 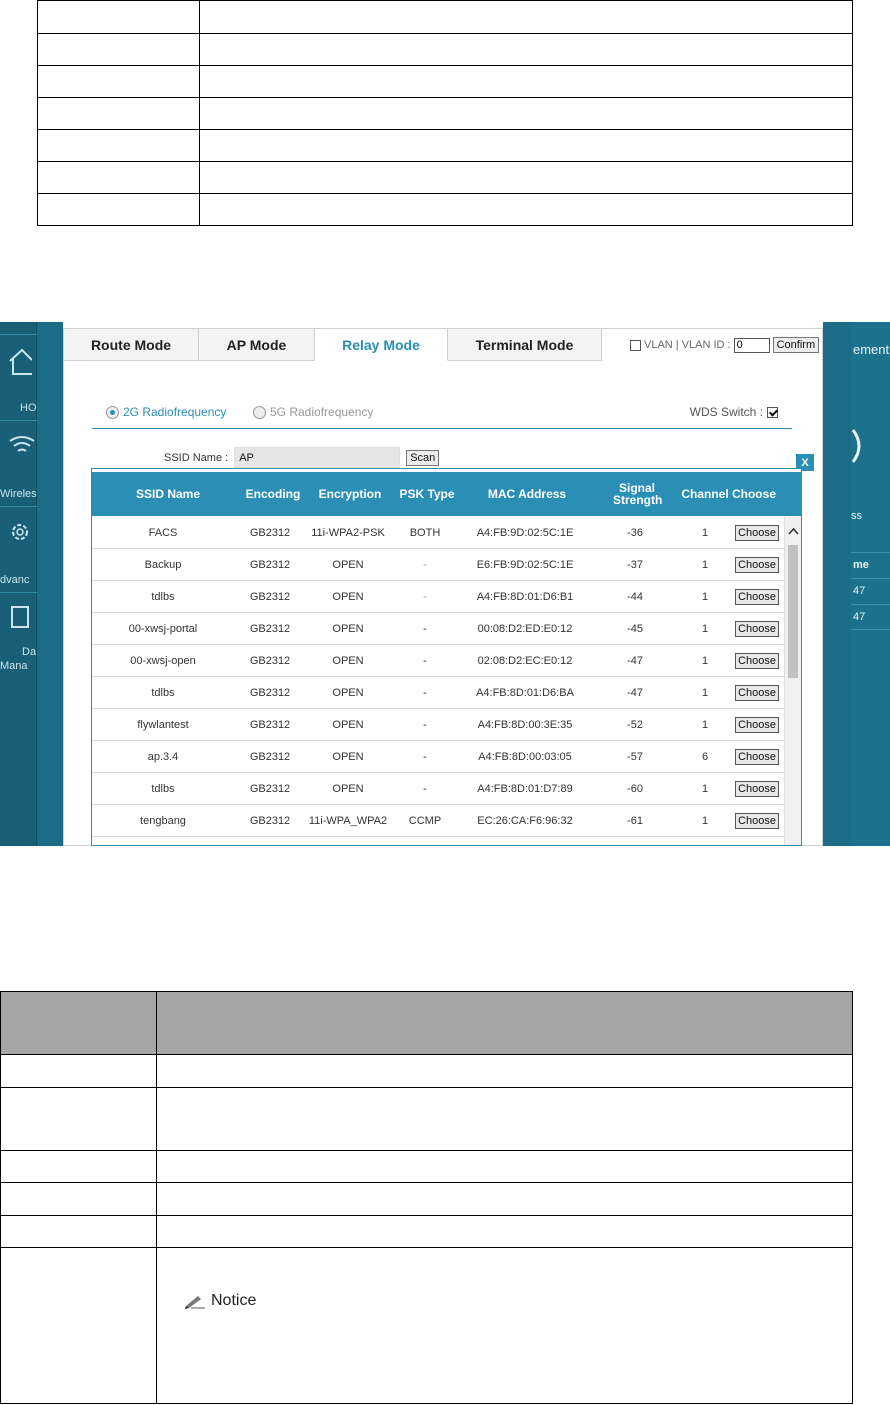 What do you see at coordinates (18, 377) in the screenshot?
I see `sidebar-item-home: HO` at bounding box center [18, 377].